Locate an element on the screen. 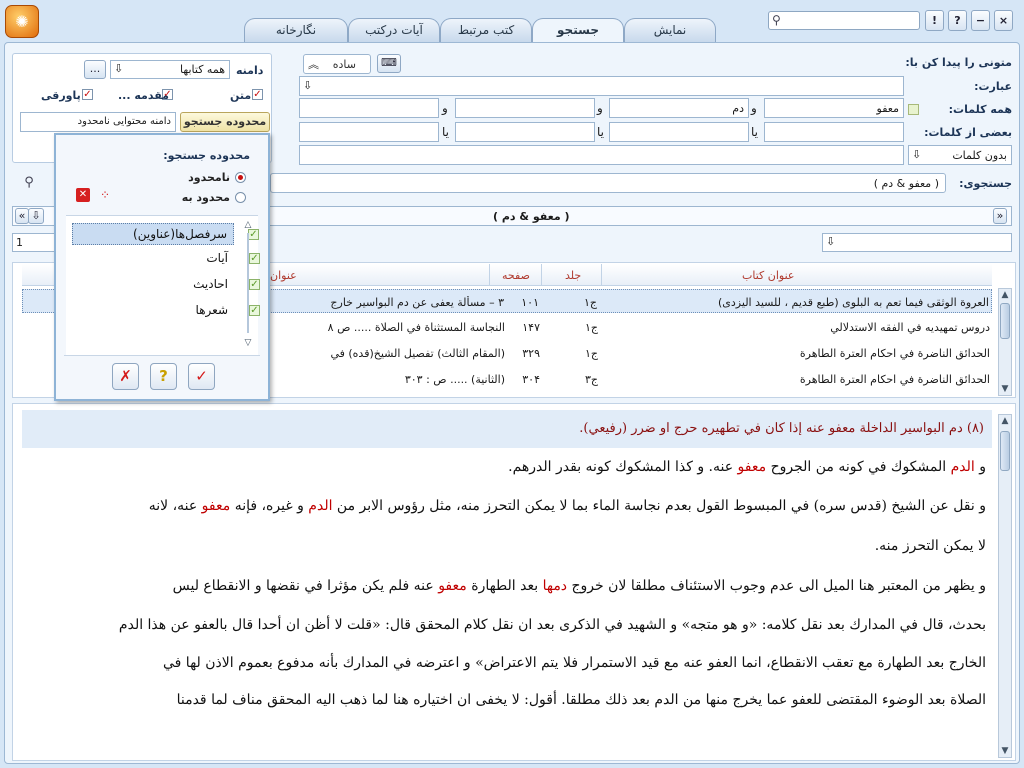 The width and height of the screenshot is (1024, 768). close-button: × is located at coordinates (1003, 20).